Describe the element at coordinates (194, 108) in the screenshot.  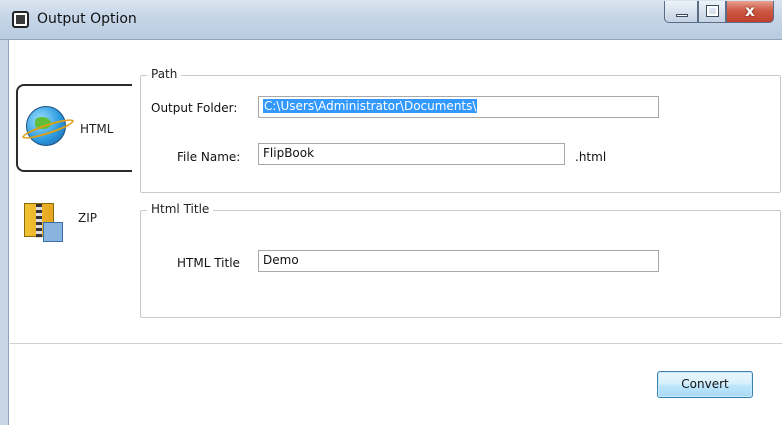
I see `output-folder-label: Output Folder:` at that location.